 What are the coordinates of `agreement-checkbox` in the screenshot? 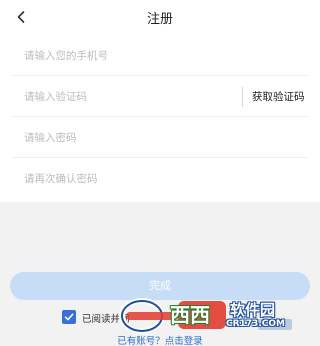 It's located at (69, 317).